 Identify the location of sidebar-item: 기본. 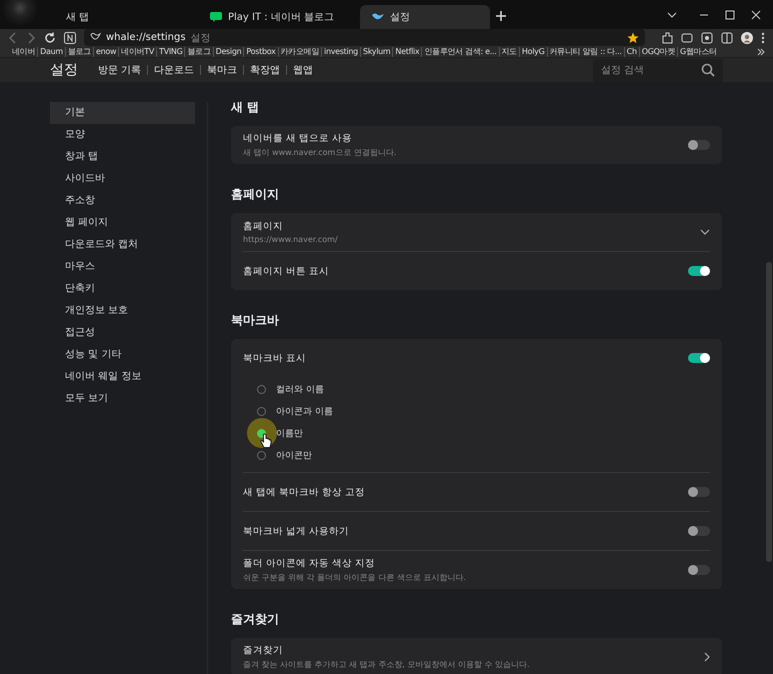
(122, 113).